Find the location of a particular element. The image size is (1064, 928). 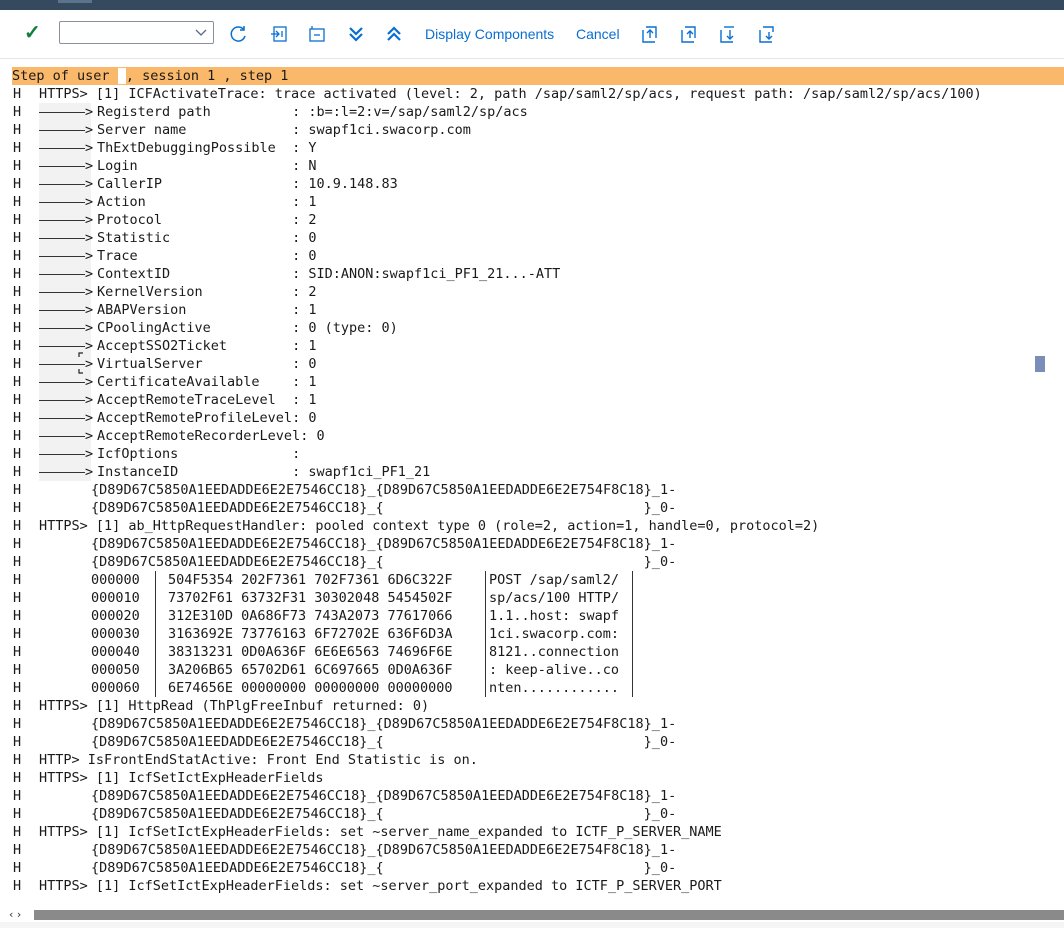

double-chevron-down-icon is located at coordinates (356, 34).